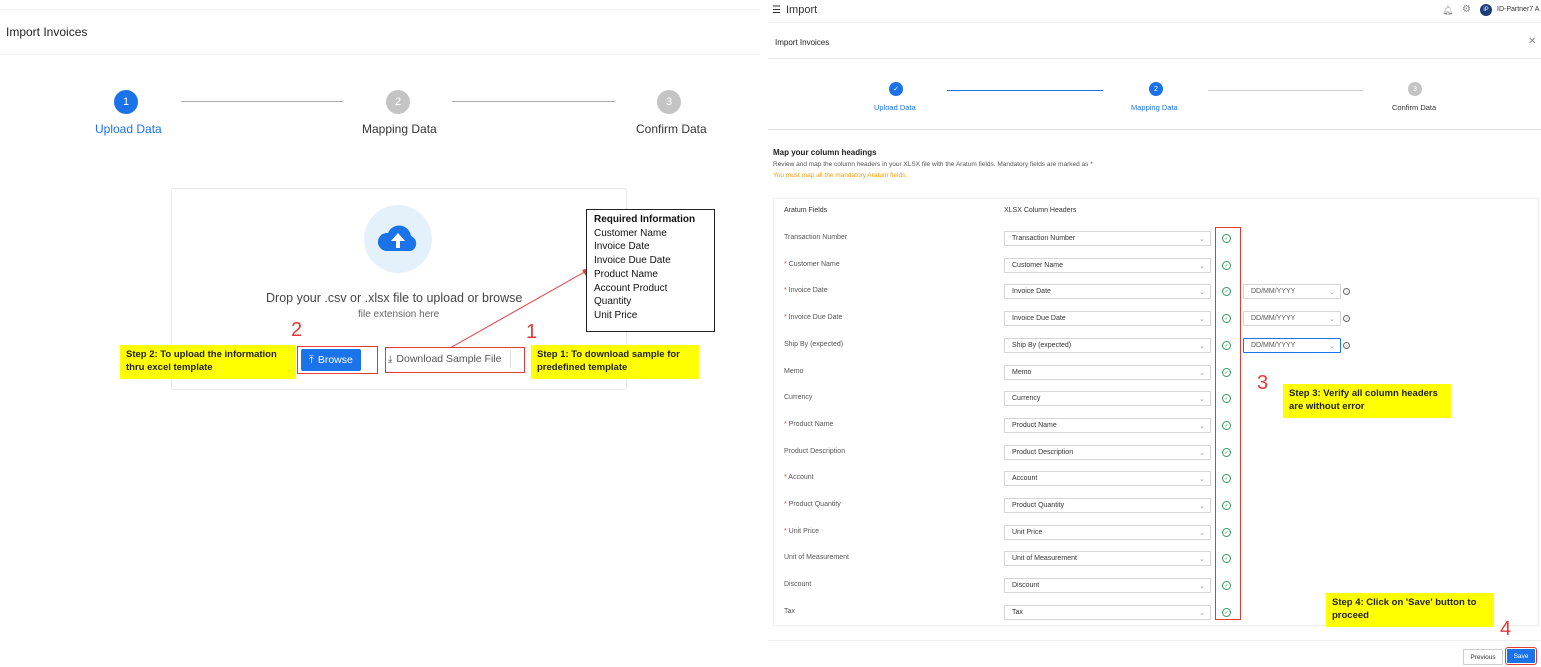 The width and height of the screenshot is (1541, 667). Describe the element at coordinates (789, 611) in the screenshot. I see `field-name: Tax` at that location.